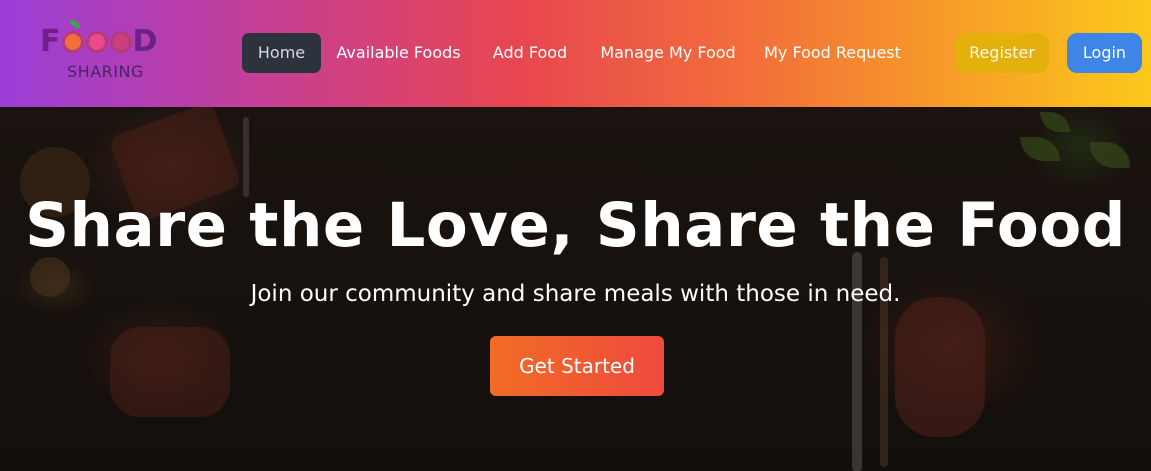 The image size is (1151, 471). I want to click on logo-wordmark: F D, so click(99, 41).